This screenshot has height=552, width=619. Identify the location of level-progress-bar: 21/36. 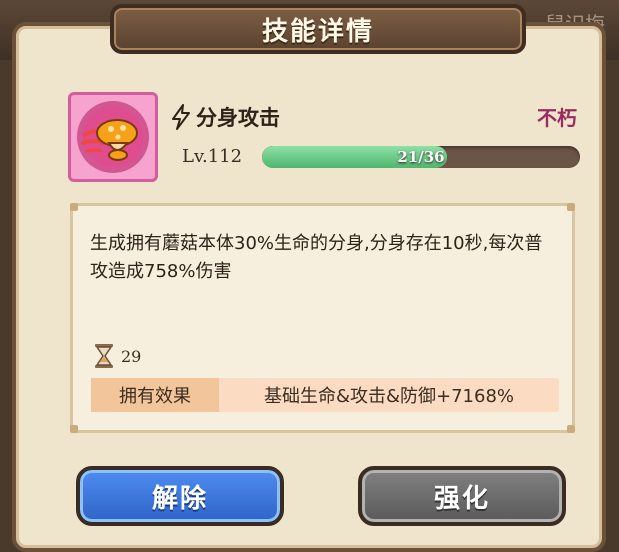
(421, 157).